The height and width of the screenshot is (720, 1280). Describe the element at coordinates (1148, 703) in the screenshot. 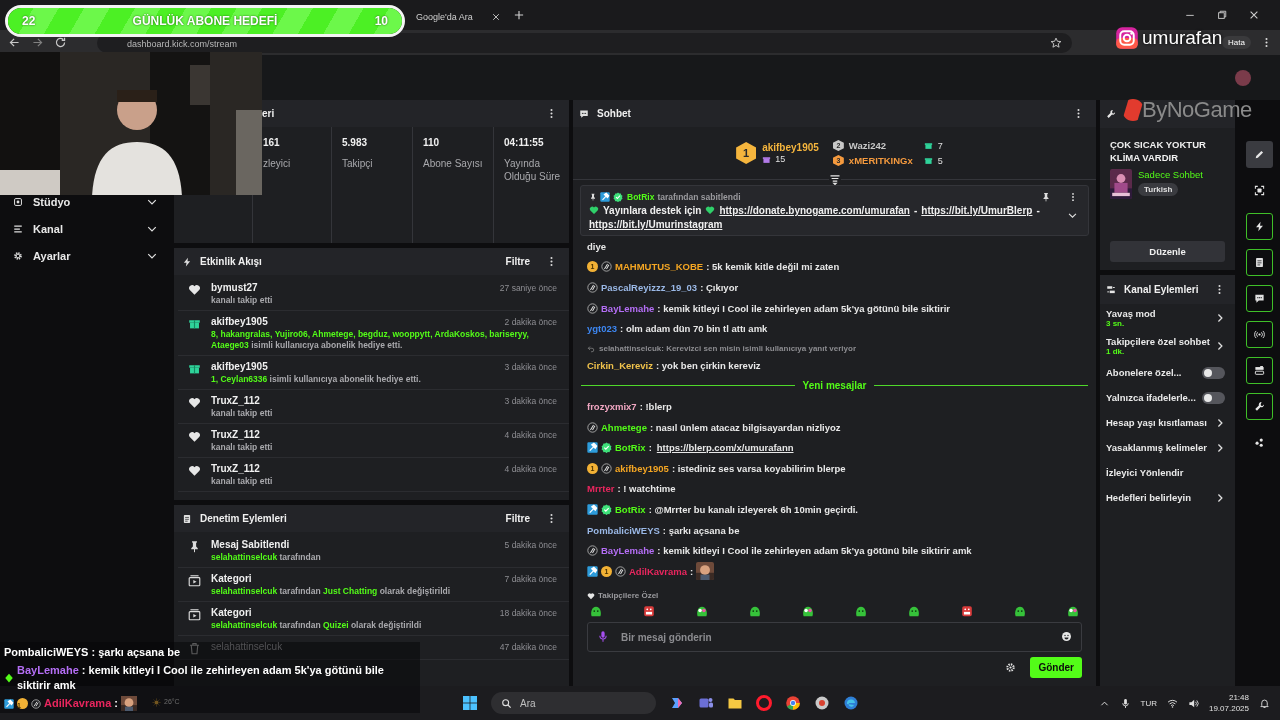

I see `language-indicator: TUR` at that location.